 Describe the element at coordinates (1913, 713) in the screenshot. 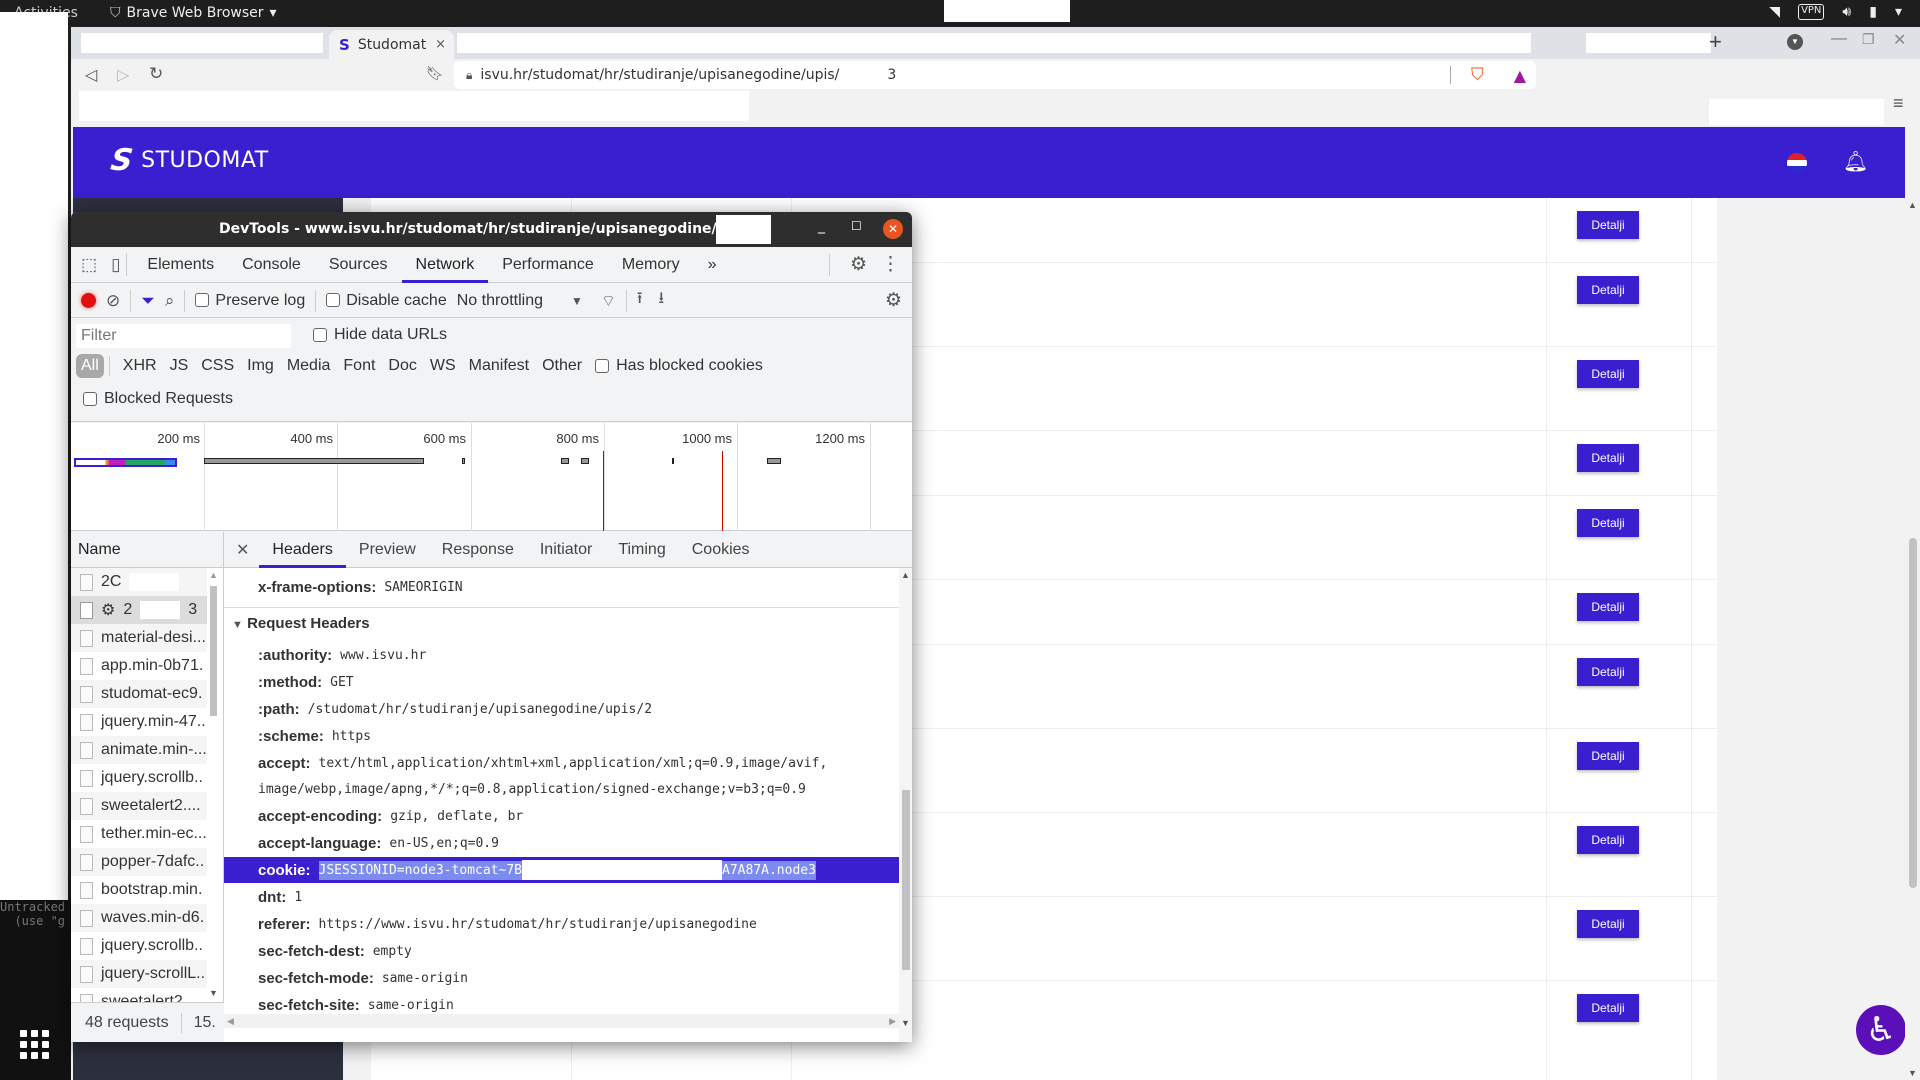

I see `scrollbar-thumb` at that location.